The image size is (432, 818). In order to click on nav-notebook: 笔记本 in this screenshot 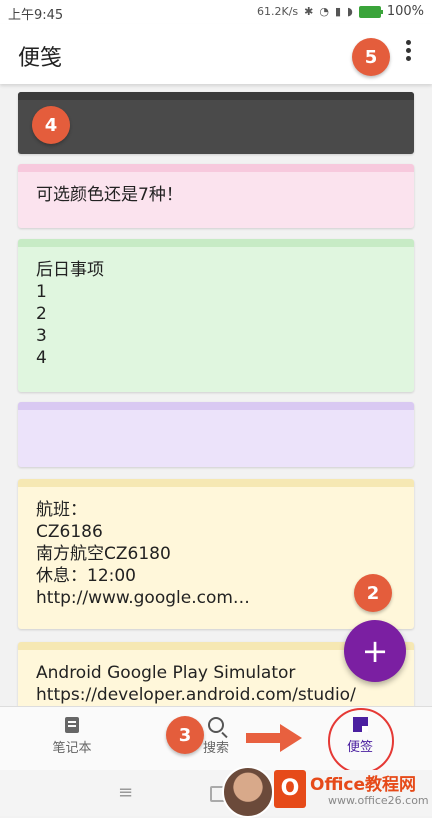, I will do `click(72, 736)`.